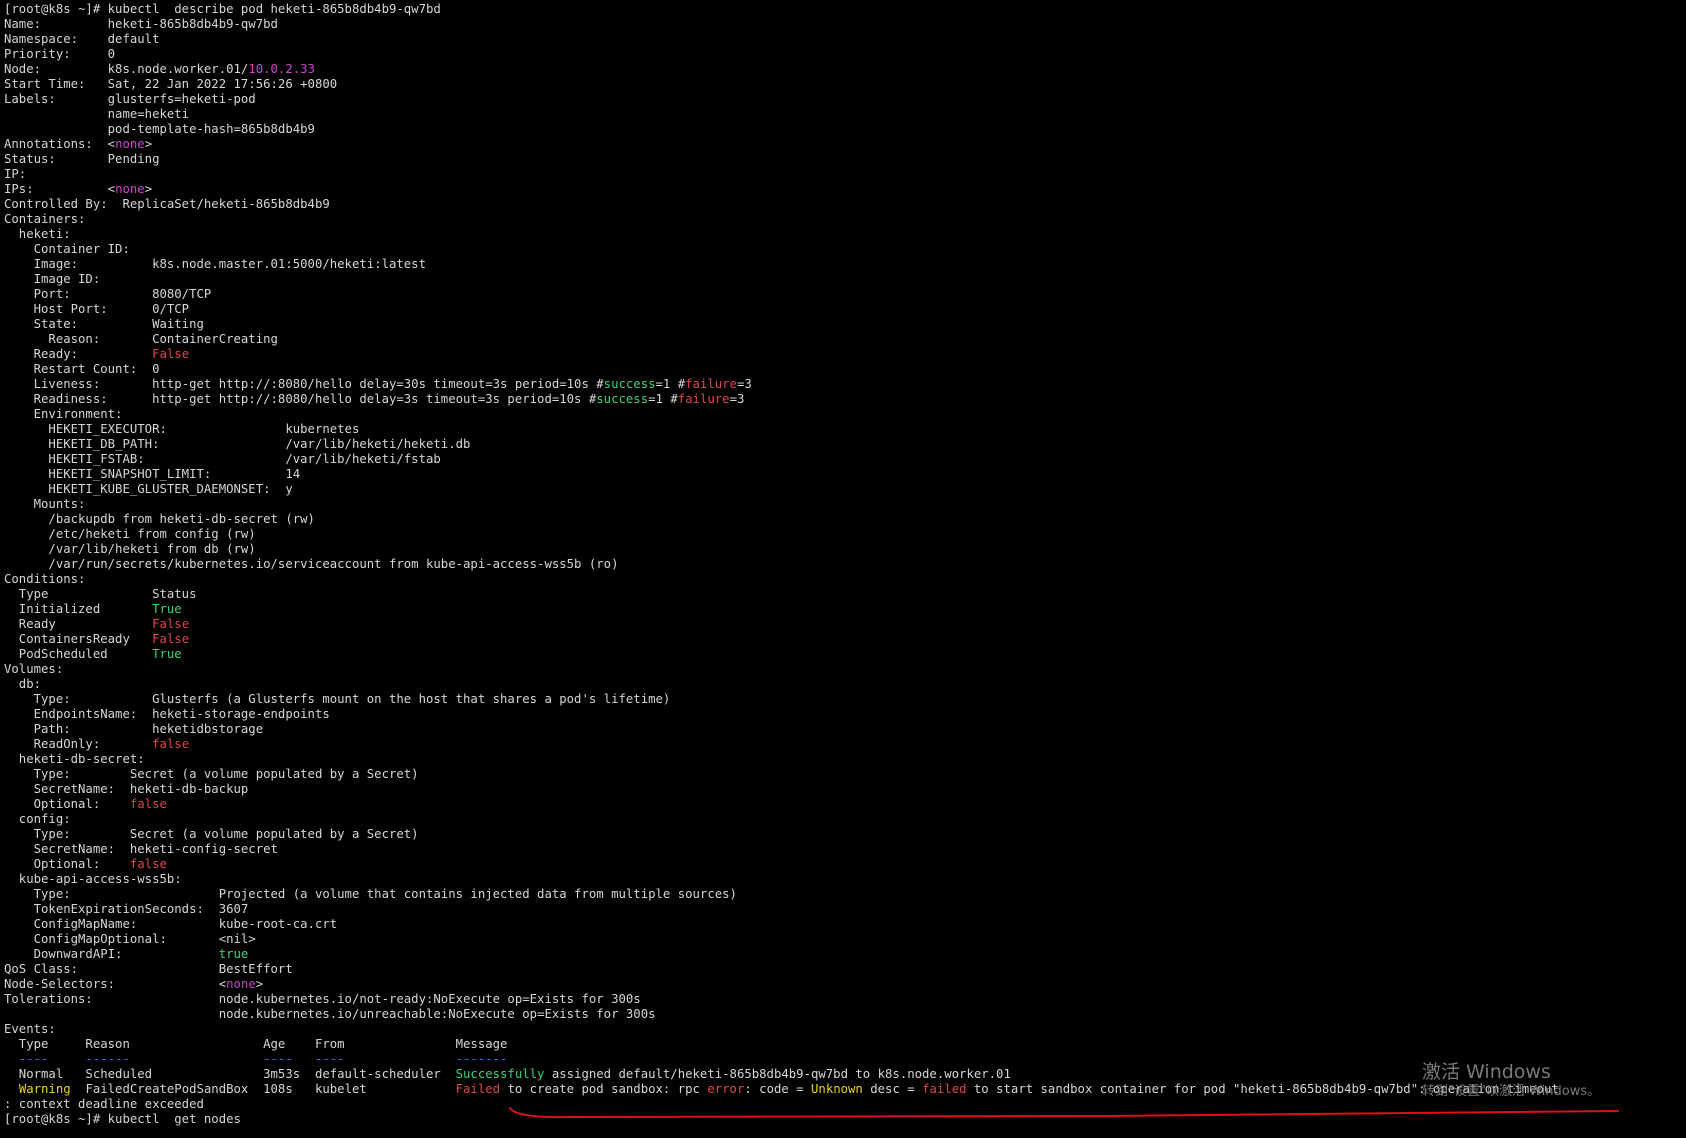 Image resolution: width=1686 pixels, height=1138 pixels. What do you see at coordinates (845, 414) in the screenshot?
I see `terminal-line: Environment:` at bounding box center [845, 414].